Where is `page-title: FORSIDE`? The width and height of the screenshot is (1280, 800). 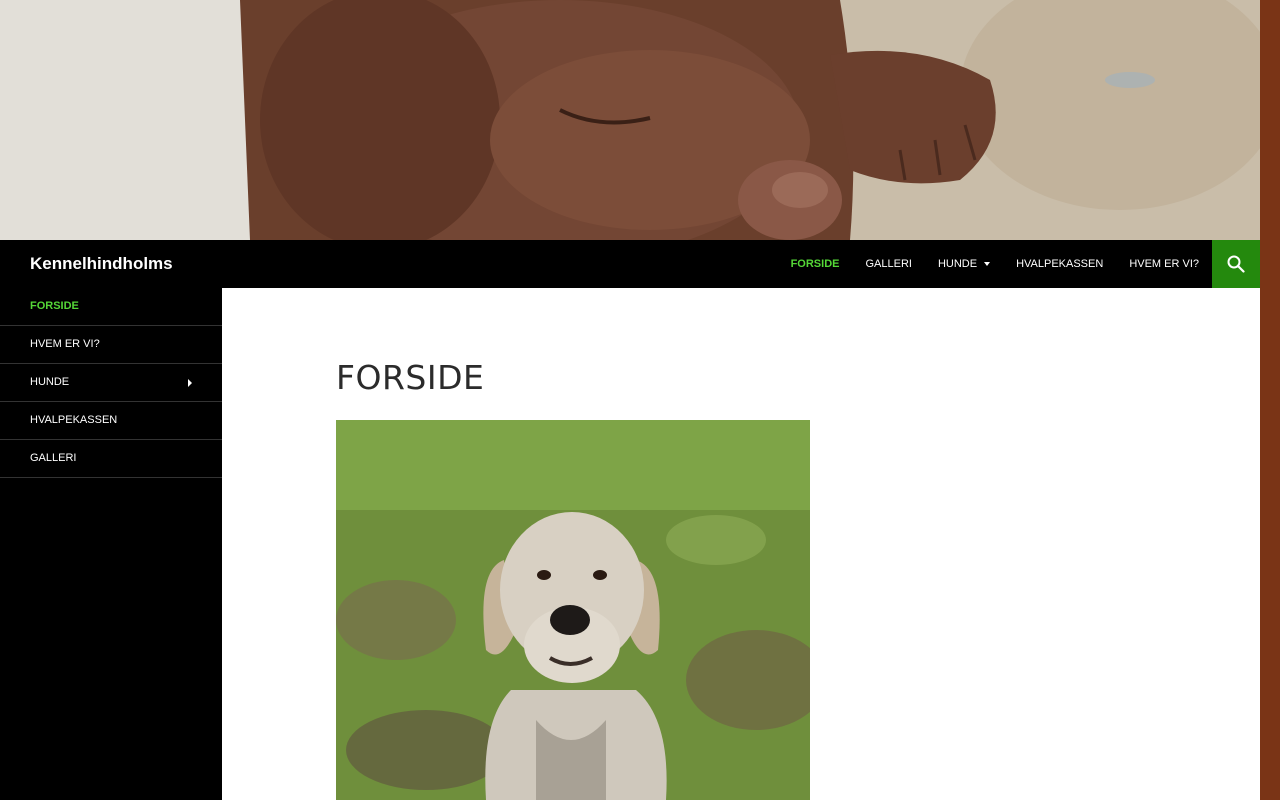 page-title: FORSIDE is located at coordinates (410, 377).